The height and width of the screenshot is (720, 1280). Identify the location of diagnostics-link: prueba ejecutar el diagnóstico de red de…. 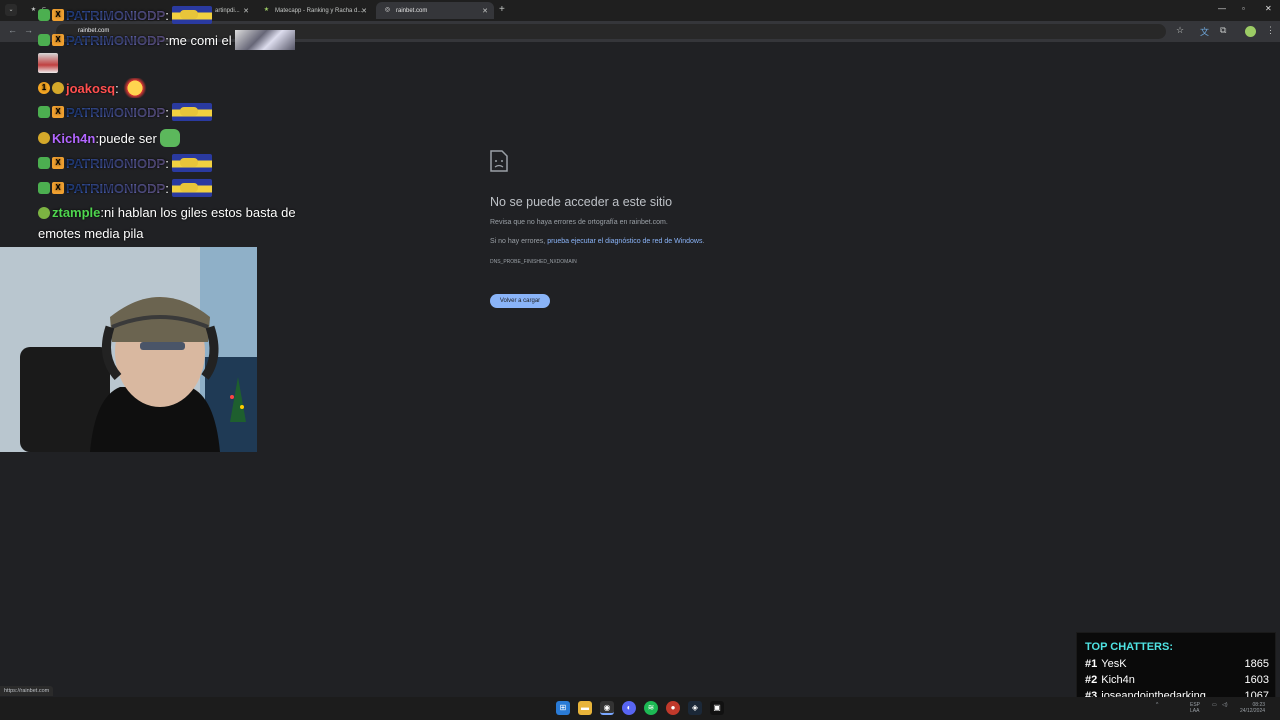
(624, 241).